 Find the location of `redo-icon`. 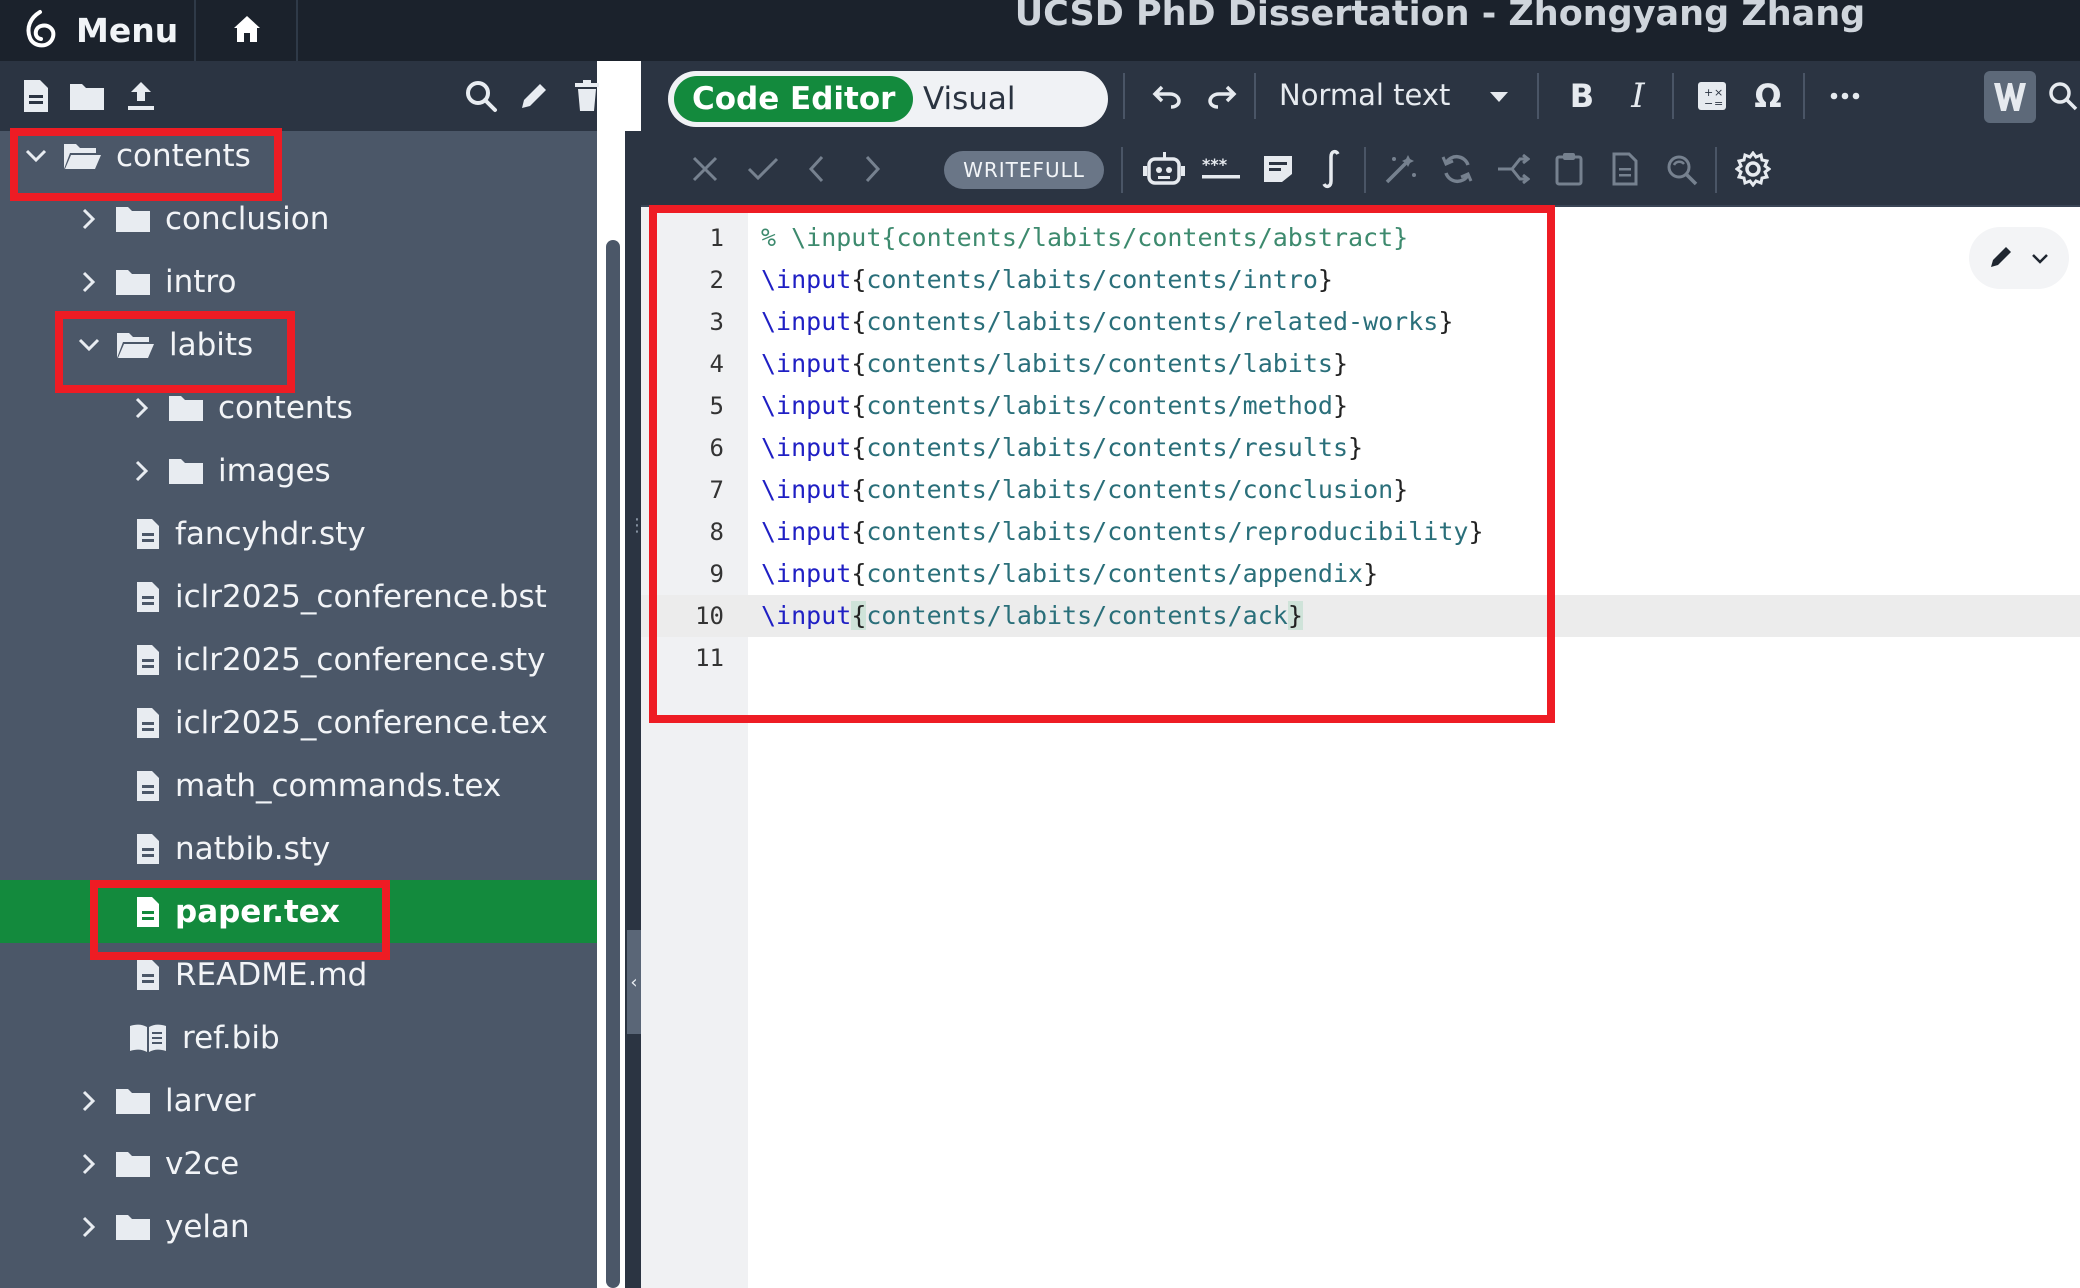

redo-icon is located at coordinates (1222, 96).